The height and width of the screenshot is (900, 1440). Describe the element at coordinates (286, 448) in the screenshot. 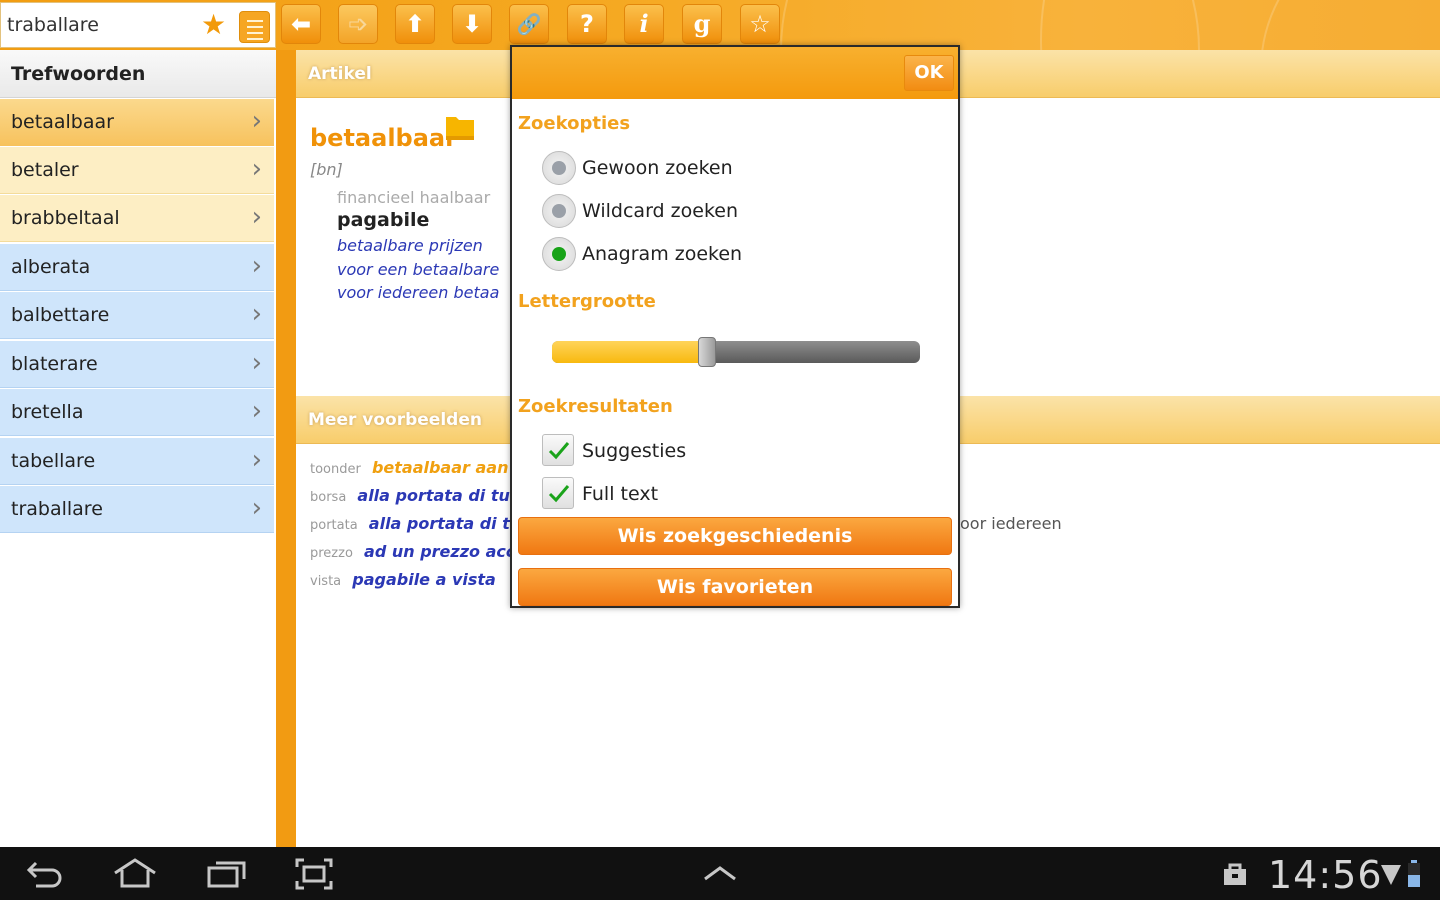

I see `pane-divider` at that location.